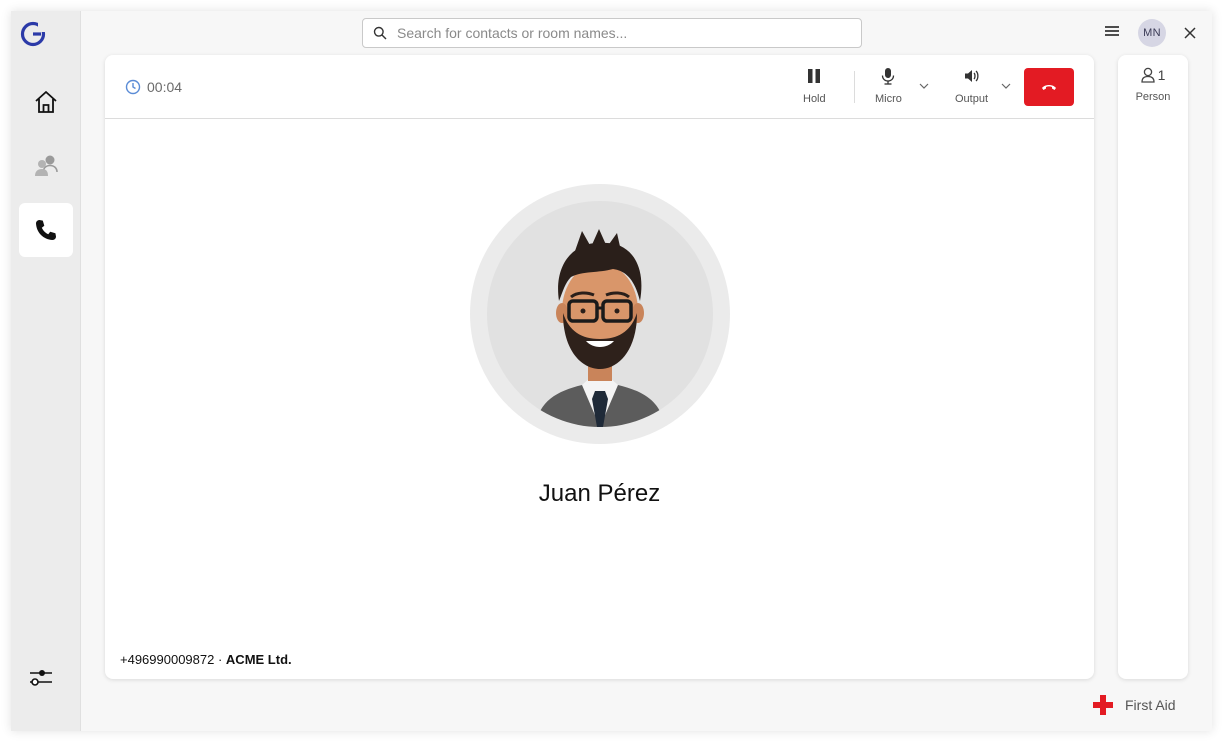 Image resolution: width=1223 pixels, height=742 pixels. What do you see at coordinates (1161, 75) in the screenshot?
I see `participant-count: 1` at bounding box center [1161, 75].